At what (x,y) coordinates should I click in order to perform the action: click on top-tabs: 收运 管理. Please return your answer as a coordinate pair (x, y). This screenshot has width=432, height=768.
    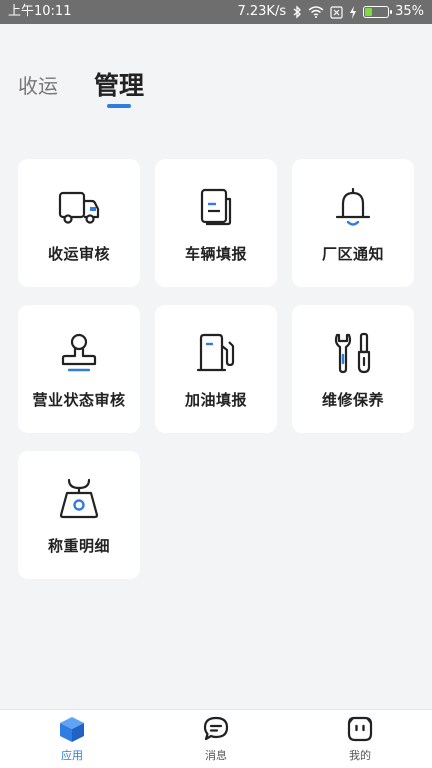
    Looking at the image, I should click on (81, 91).